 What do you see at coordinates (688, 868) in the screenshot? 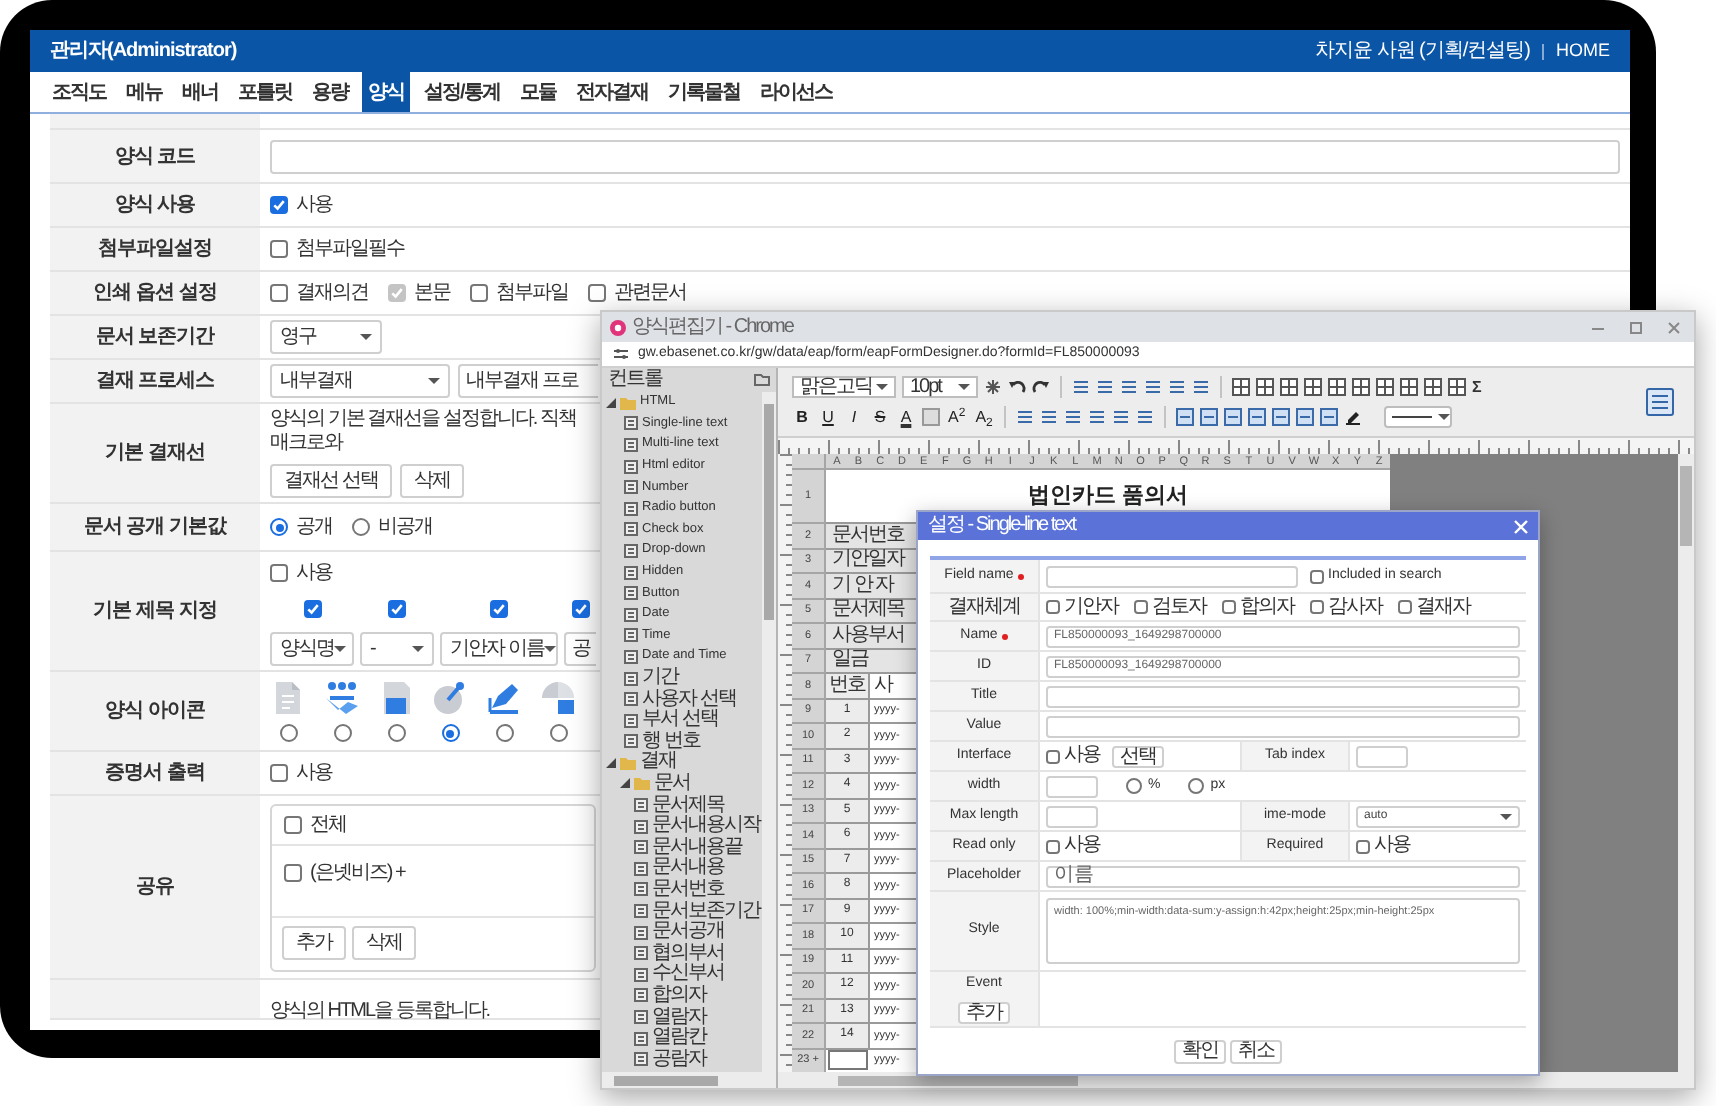
I see `tree-item: 문서내용` at bounding box center [688, 868].